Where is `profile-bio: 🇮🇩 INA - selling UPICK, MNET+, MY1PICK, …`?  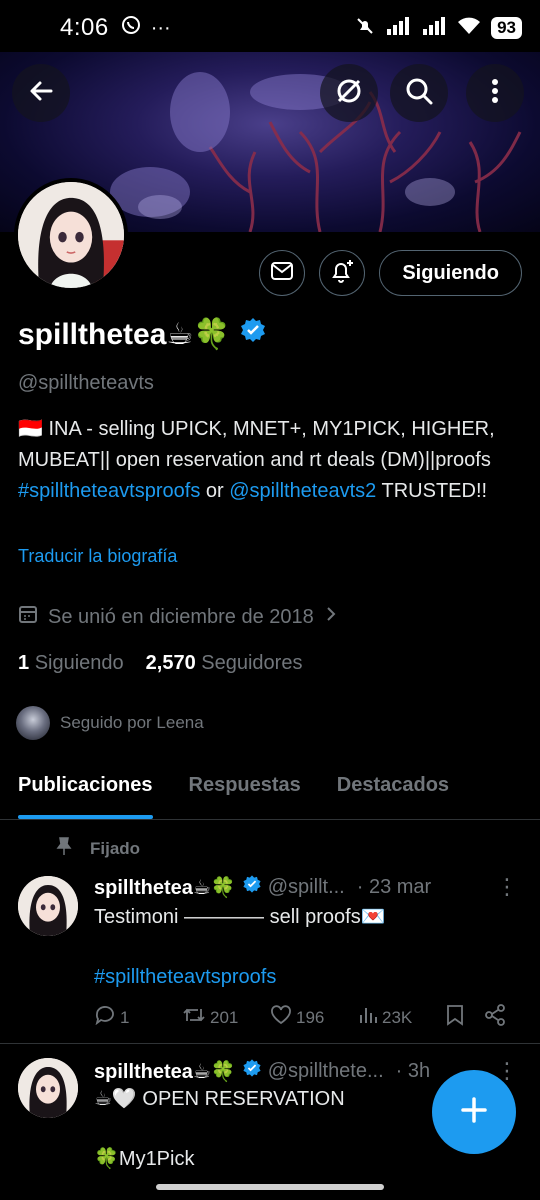
profile-bio: 🇮🇩 INA - selling UPICK, MNET+, MY1PICK, … is located at coordinates (268, 460).